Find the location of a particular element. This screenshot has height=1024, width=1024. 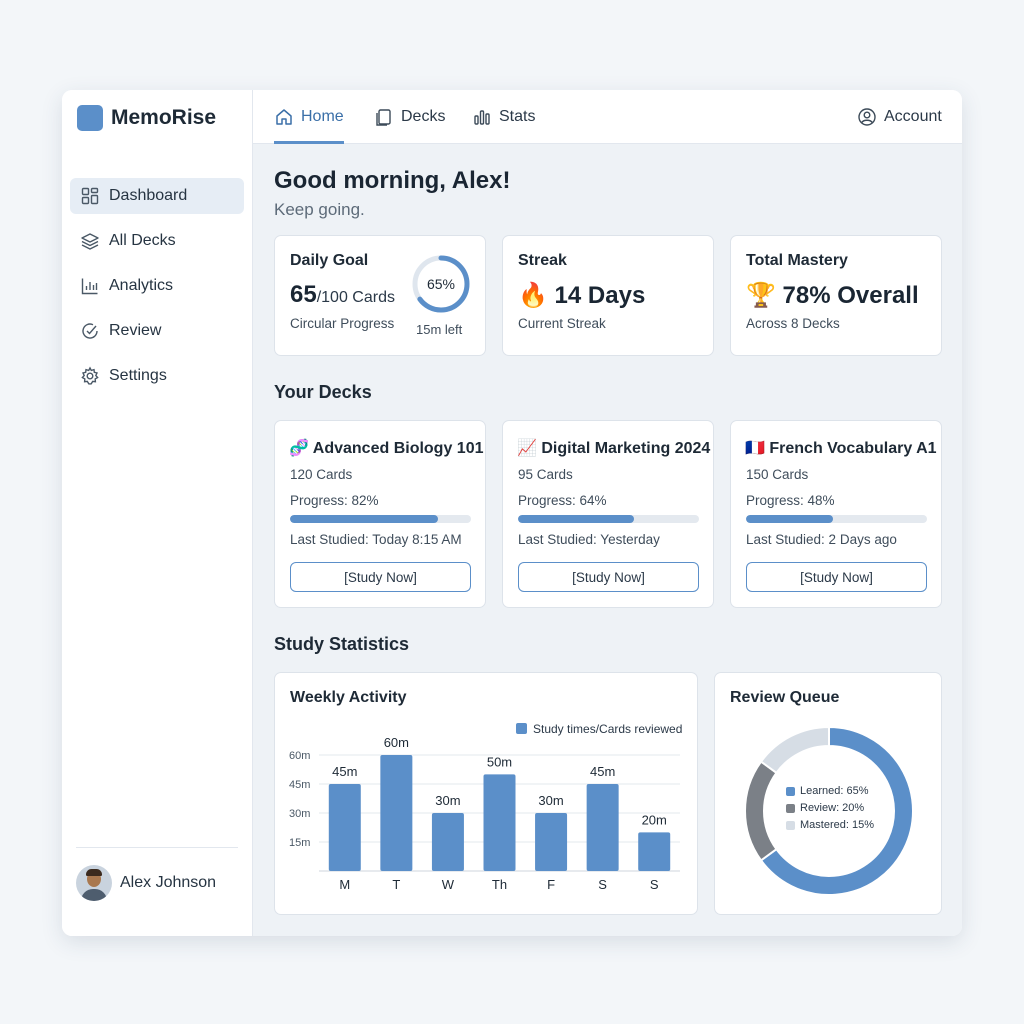

ring-label: 65% is located at coordinates (441, 284).